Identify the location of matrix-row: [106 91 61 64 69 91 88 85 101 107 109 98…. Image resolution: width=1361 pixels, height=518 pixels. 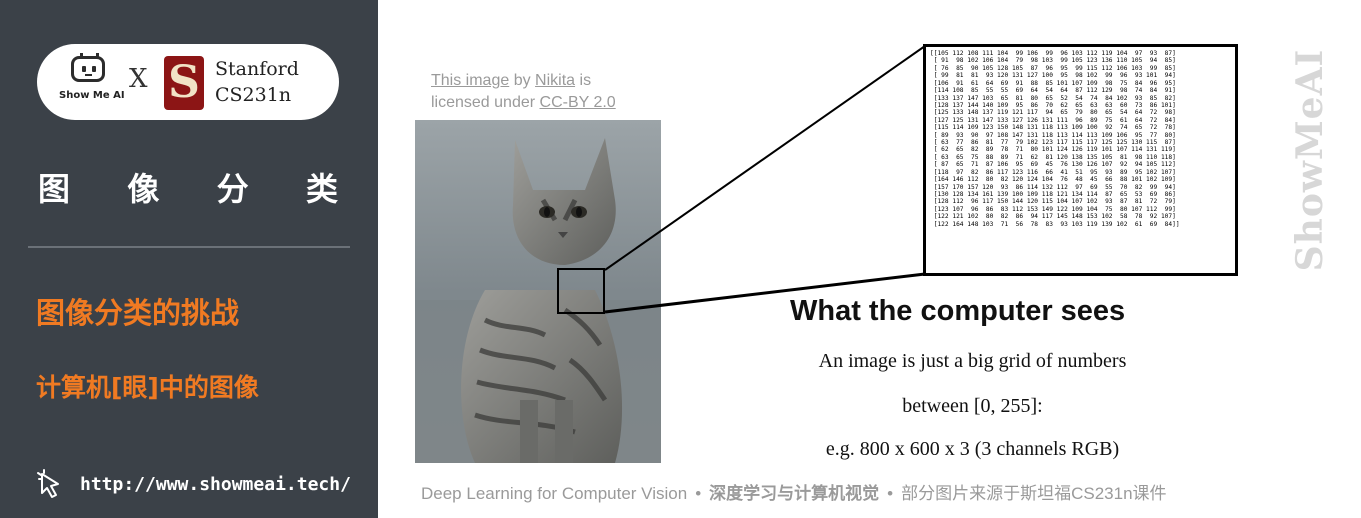
(1053, 83).